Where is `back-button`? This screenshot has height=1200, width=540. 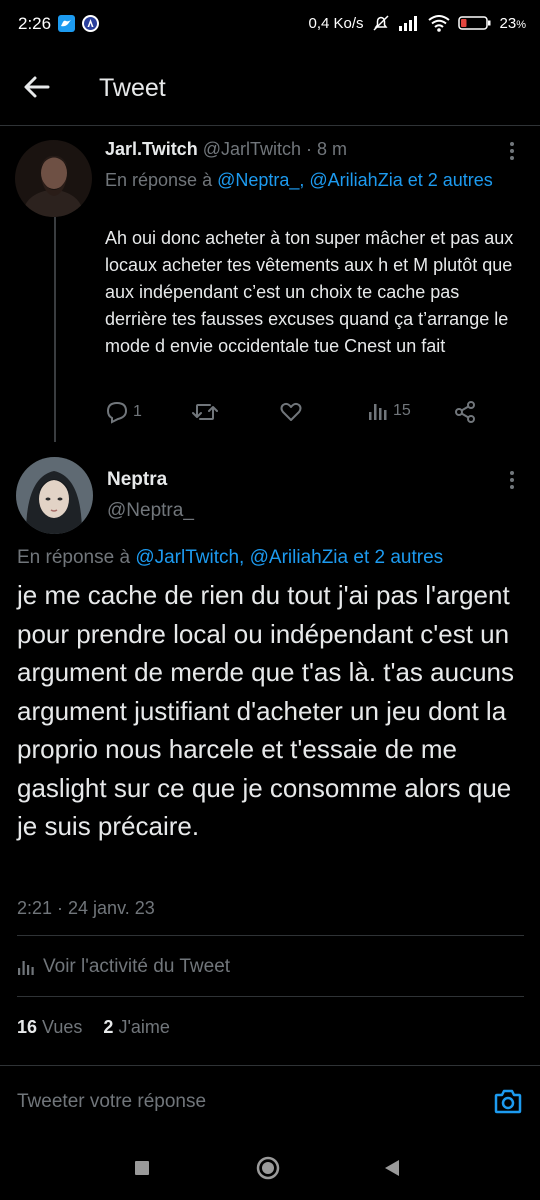 back-button is located at coordinates (37, 89).